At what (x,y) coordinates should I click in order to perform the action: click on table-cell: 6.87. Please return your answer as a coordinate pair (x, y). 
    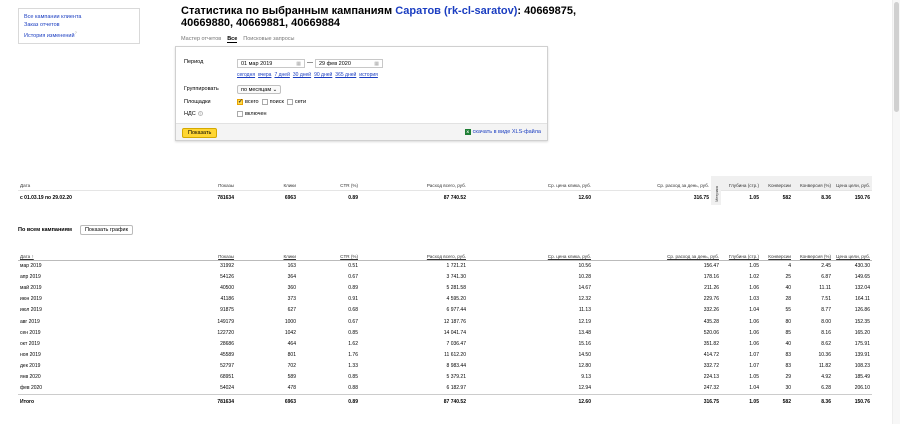
    Looking at the image, I should click on (826, 276).